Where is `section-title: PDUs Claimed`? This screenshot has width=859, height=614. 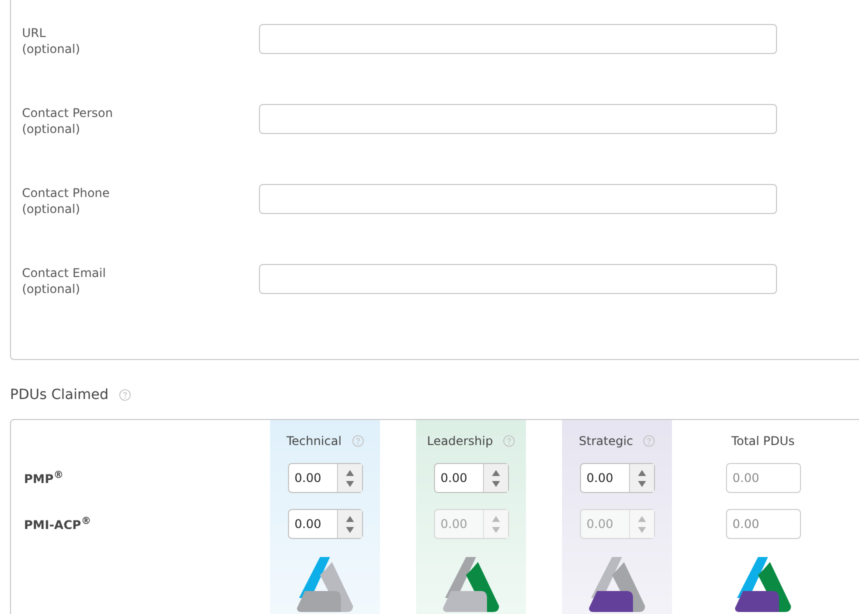 section-title: PDUs Claimed is located at coordinates (59, 395).